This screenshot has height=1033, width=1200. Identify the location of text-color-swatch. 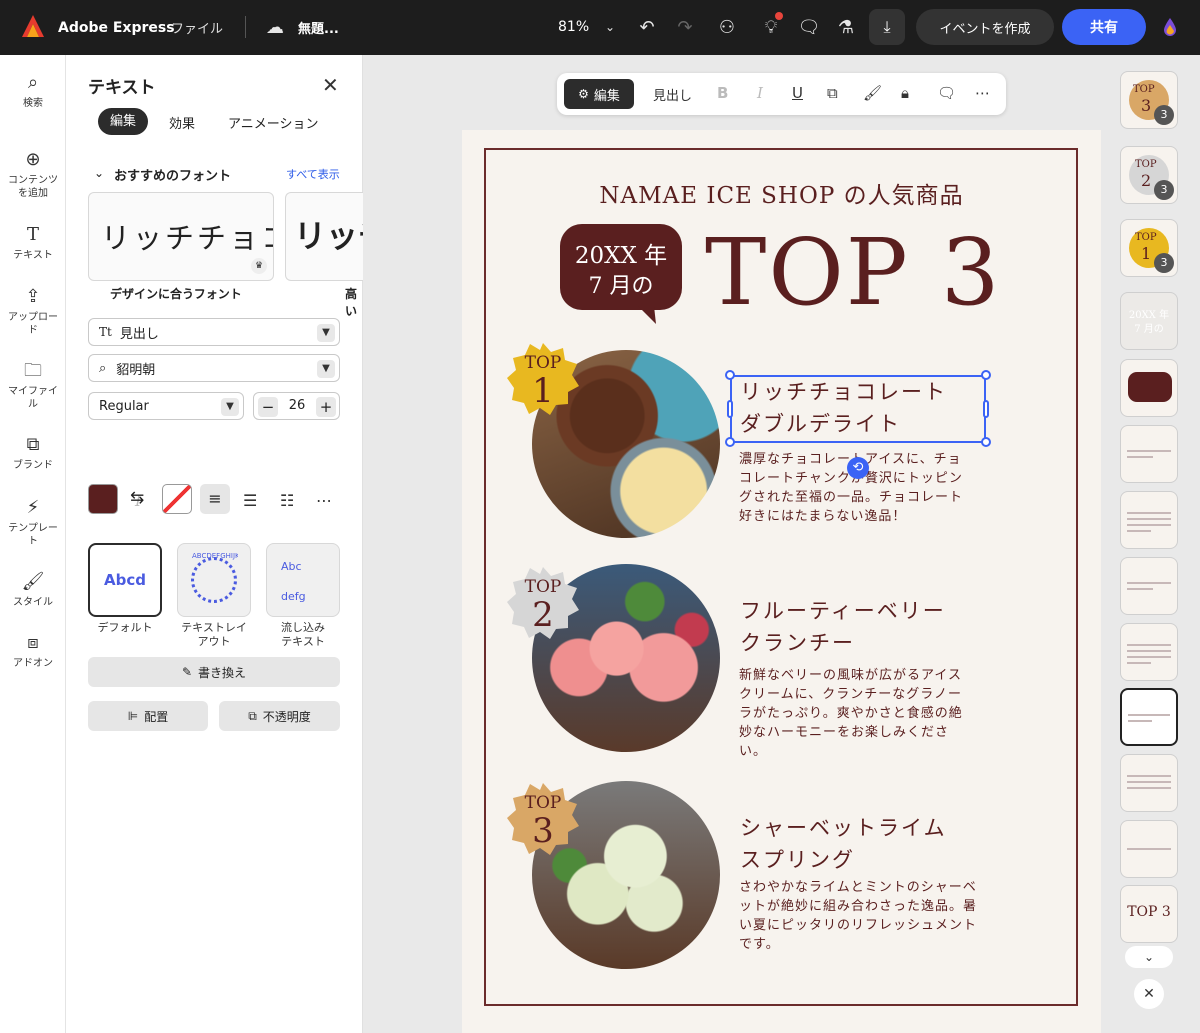
(103, 499).